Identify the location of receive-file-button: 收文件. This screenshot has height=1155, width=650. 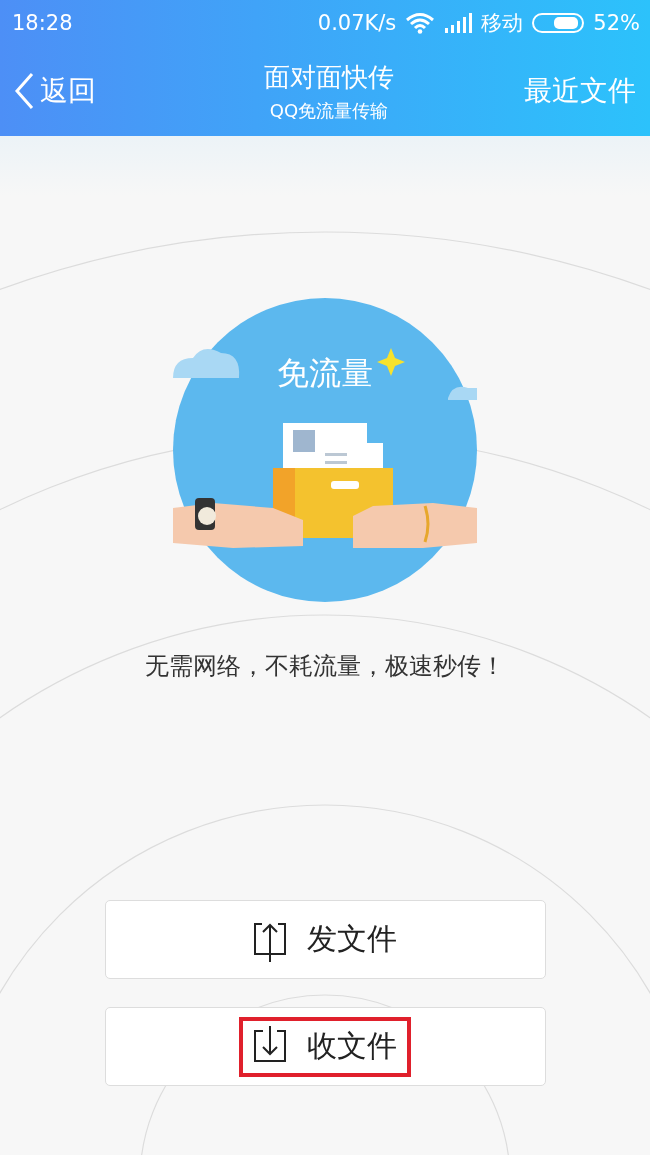
(325, 1046).